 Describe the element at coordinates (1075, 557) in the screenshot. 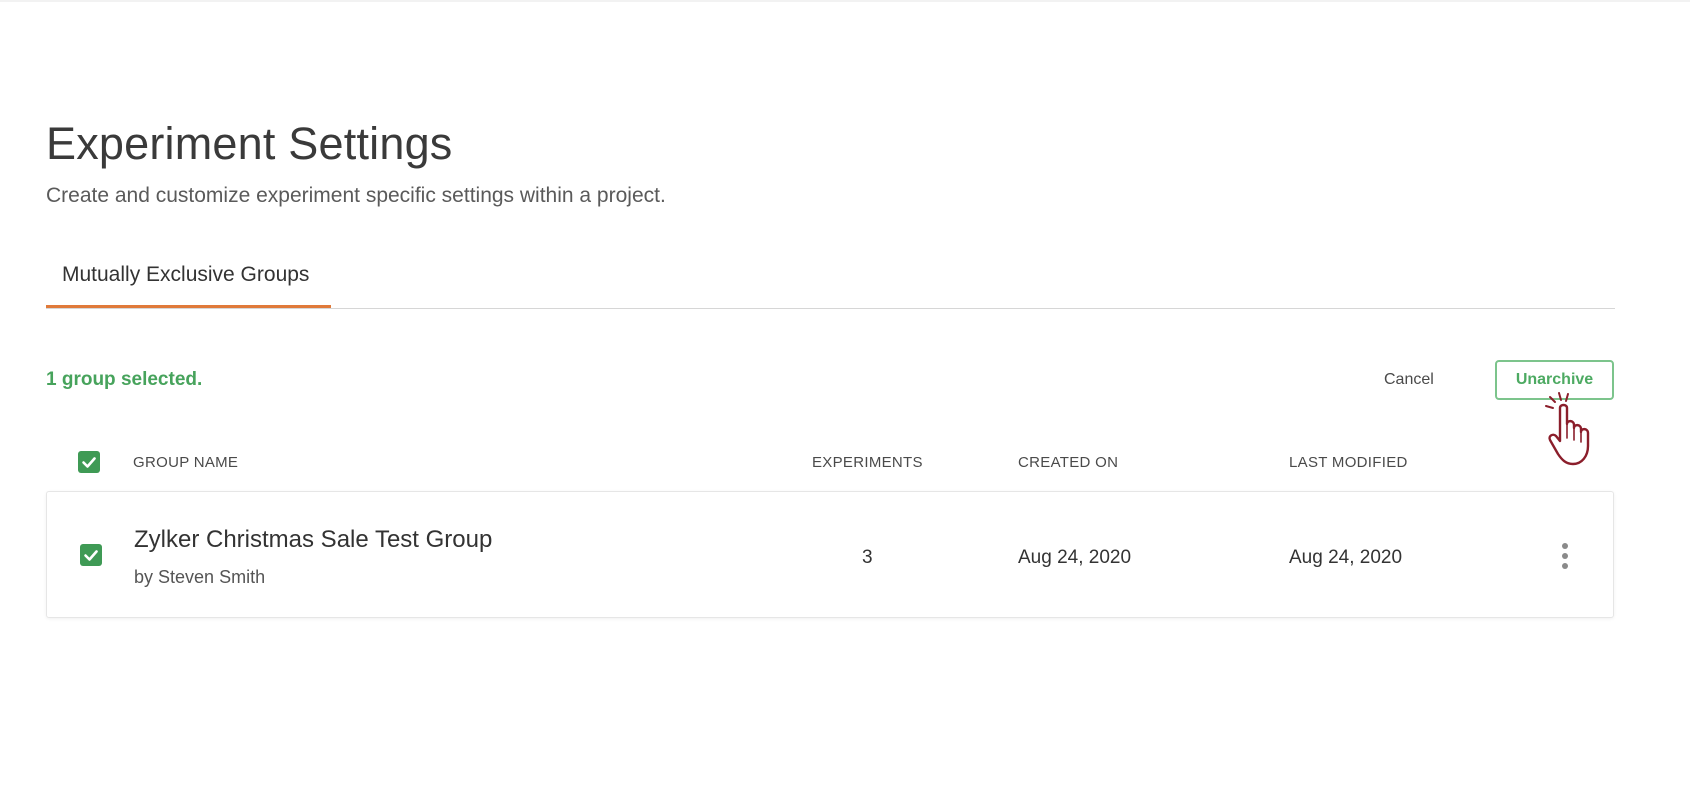

I see `created-on-value: Aug 24, 2020` at that location.